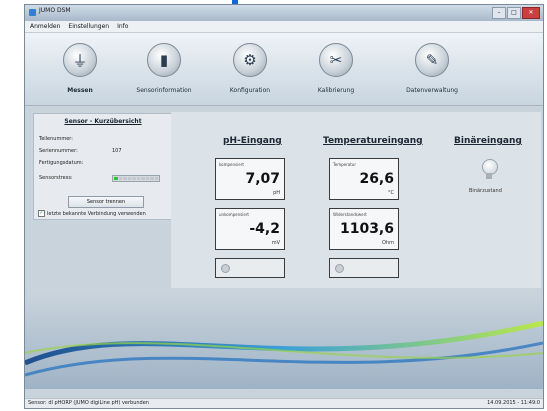  What do you see at coordinates (373, 141) in the screenshot?
I see `temperature-input-title: Temperatureingang` at bounding box center [373, 141].